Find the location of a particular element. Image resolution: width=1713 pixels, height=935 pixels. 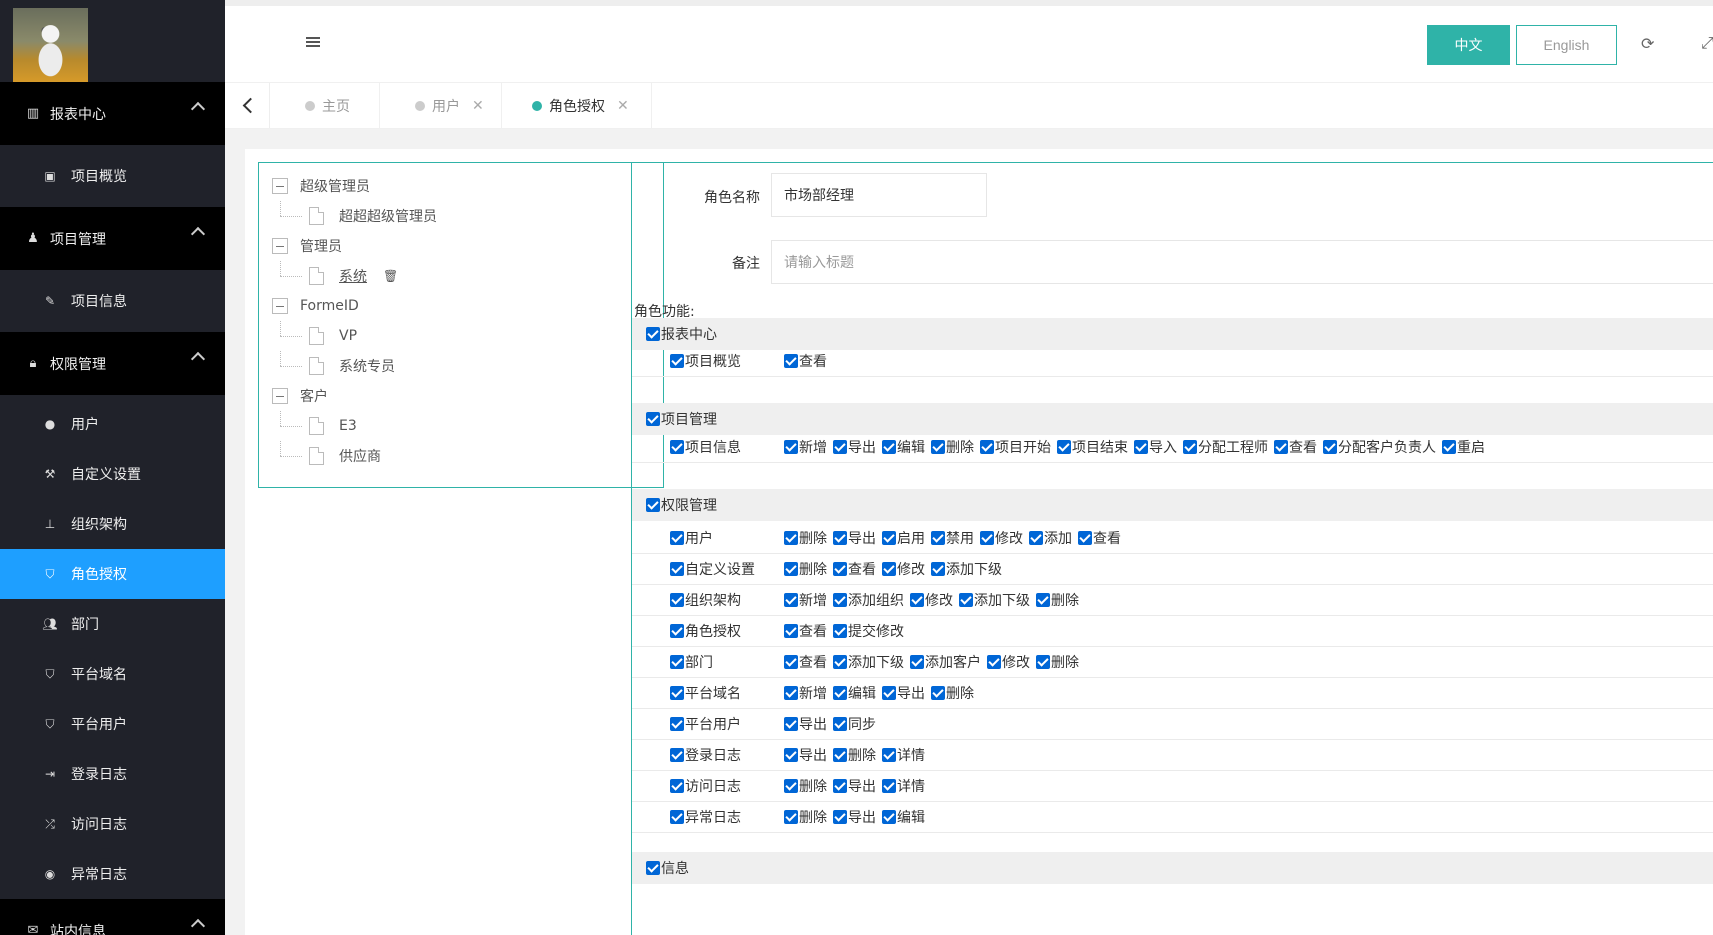

sidebar-item-error-log: ◉ 异常日志 is located at coordinates (112, 874).